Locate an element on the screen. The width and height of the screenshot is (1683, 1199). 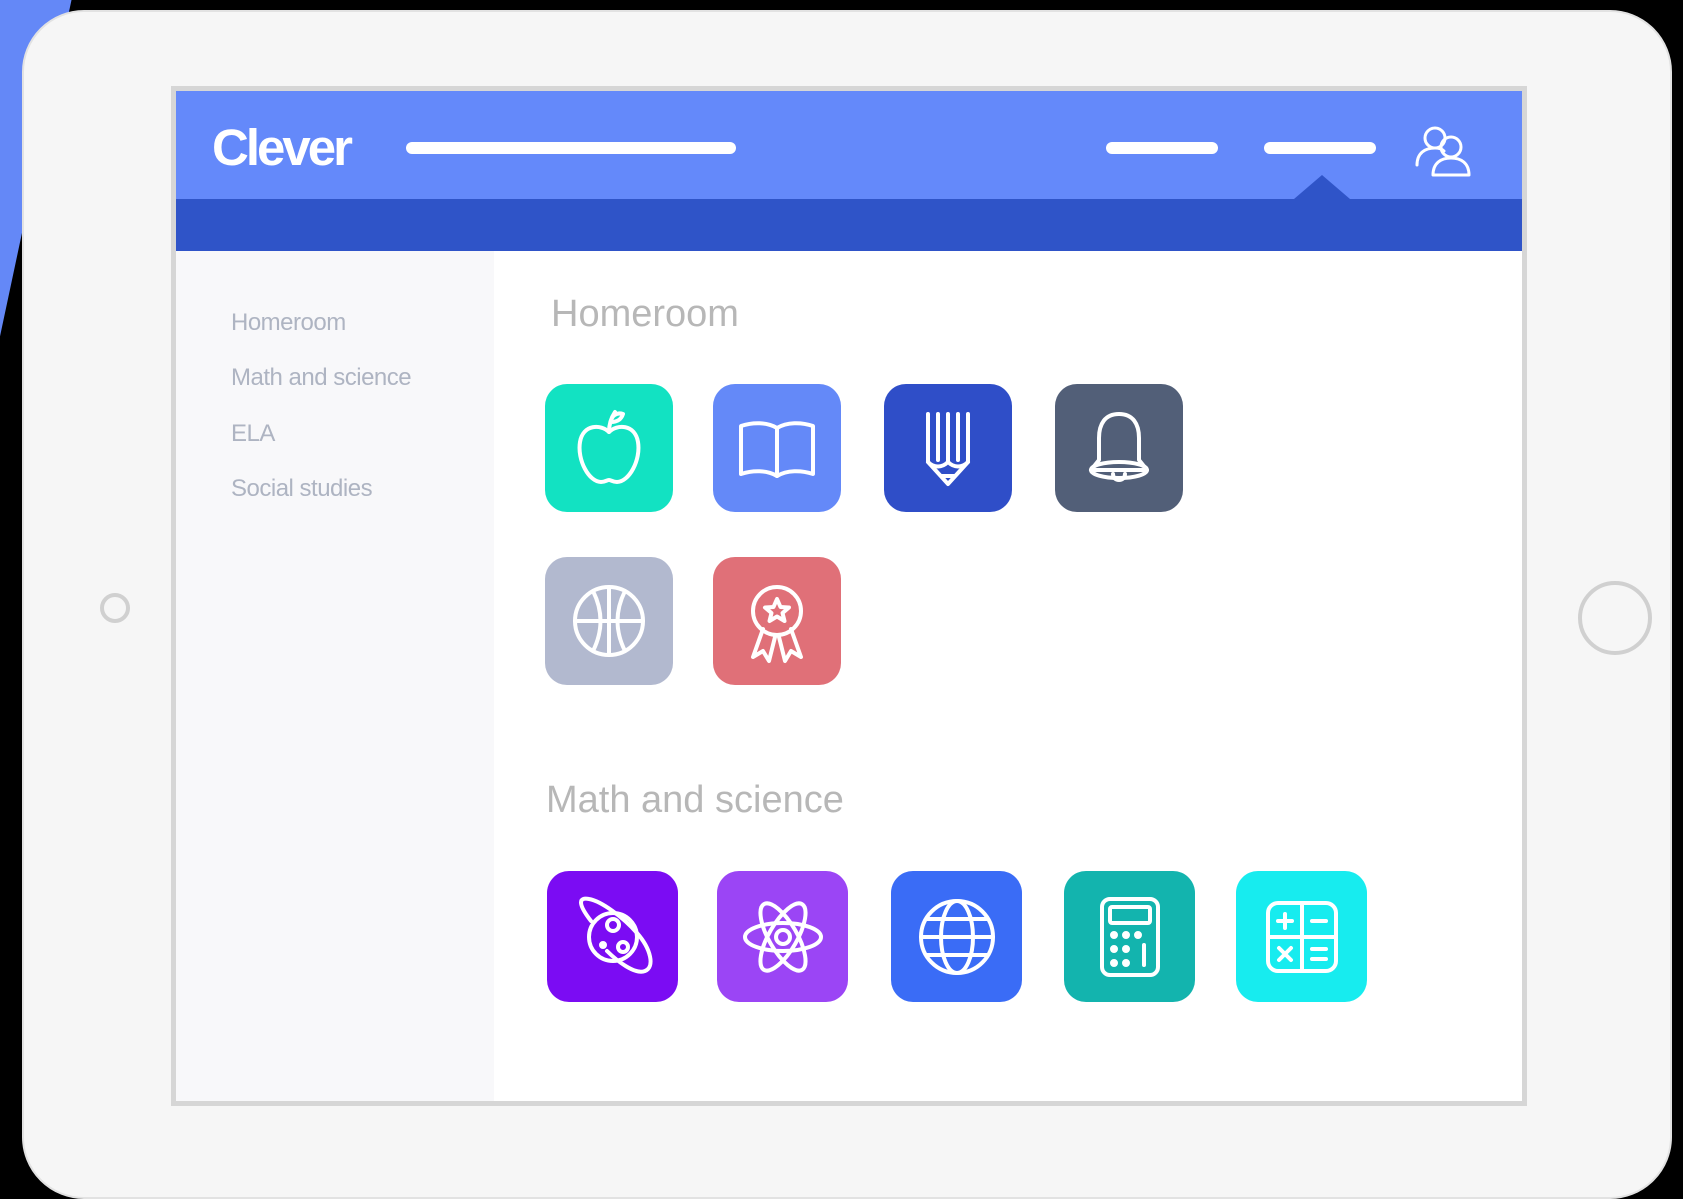
active-nav-indicator is located at coordinates (1322, 187).